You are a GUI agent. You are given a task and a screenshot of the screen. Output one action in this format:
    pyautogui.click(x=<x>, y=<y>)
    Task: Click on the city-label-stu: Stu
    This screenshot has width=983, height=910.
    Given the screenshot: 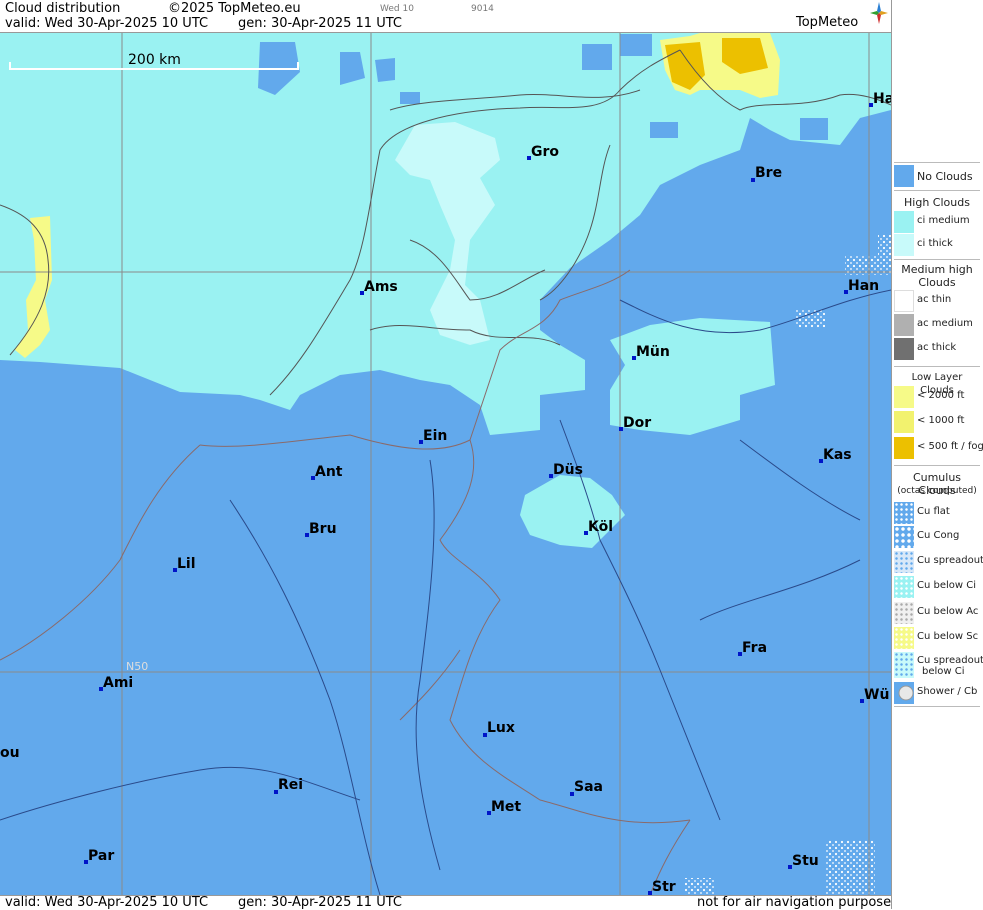 What is the action you would take?
    pyautogui.click(x=805, y=861)
    